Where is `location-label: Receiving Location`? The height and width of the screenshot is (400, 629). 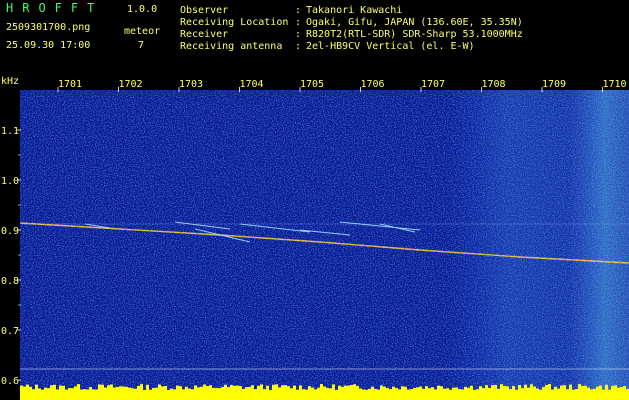 location-label: Receiving Location is located at coordinates (234, 22).